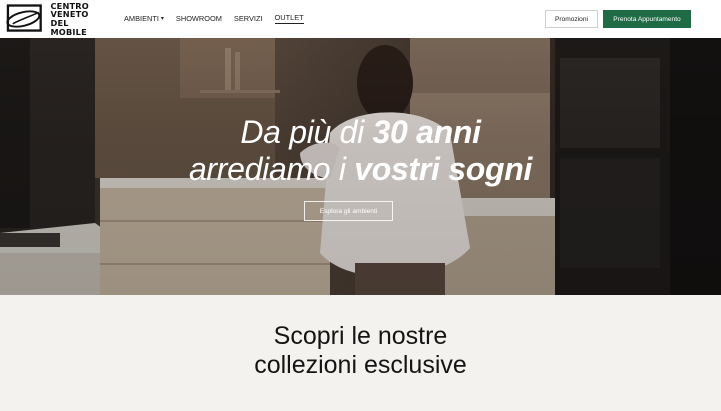 The image size is (721, 411). I want to click on nav-item-outlet: OUTLET, so click(289, 18).